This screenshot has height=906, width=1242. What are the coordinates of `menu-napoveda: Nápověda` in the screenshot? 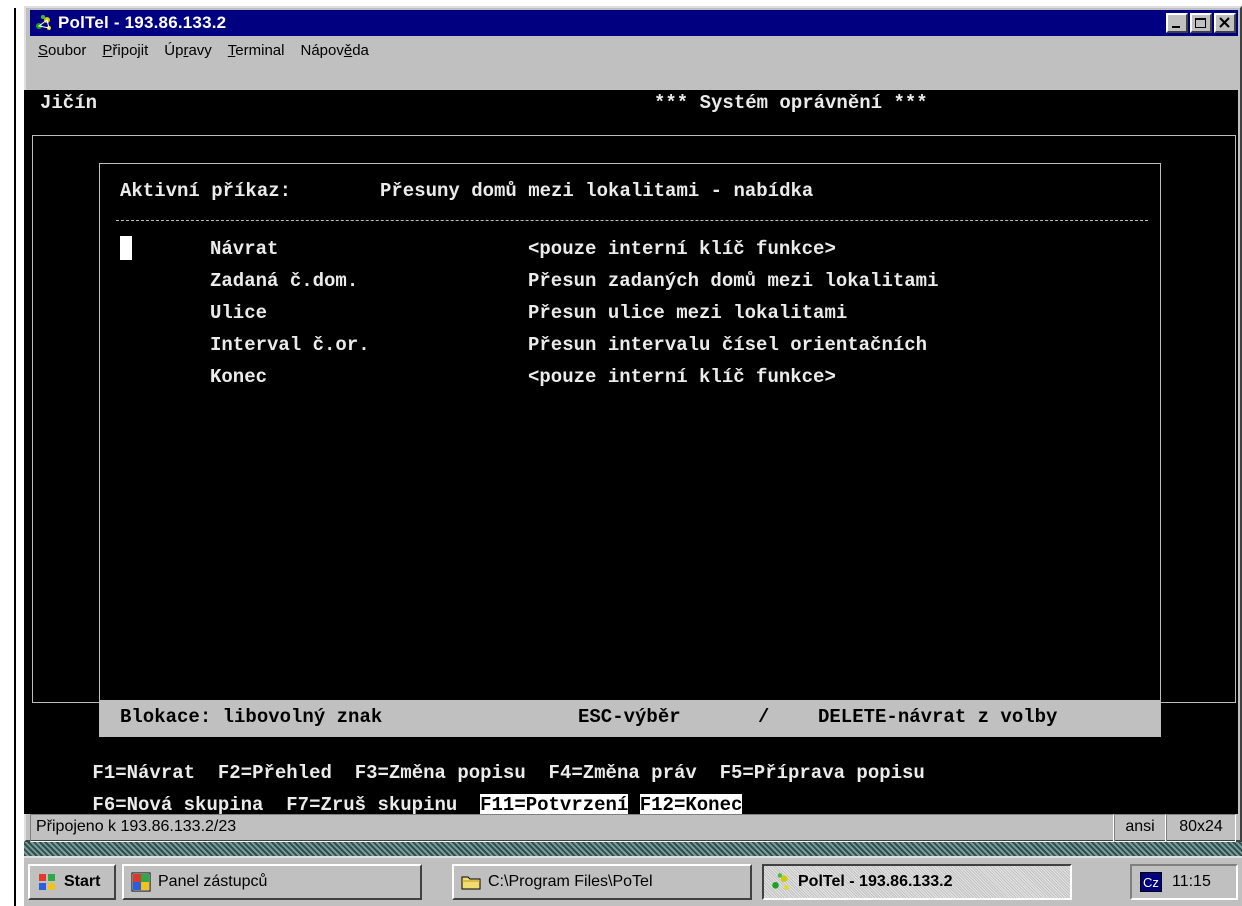 It's located at (334, 50).